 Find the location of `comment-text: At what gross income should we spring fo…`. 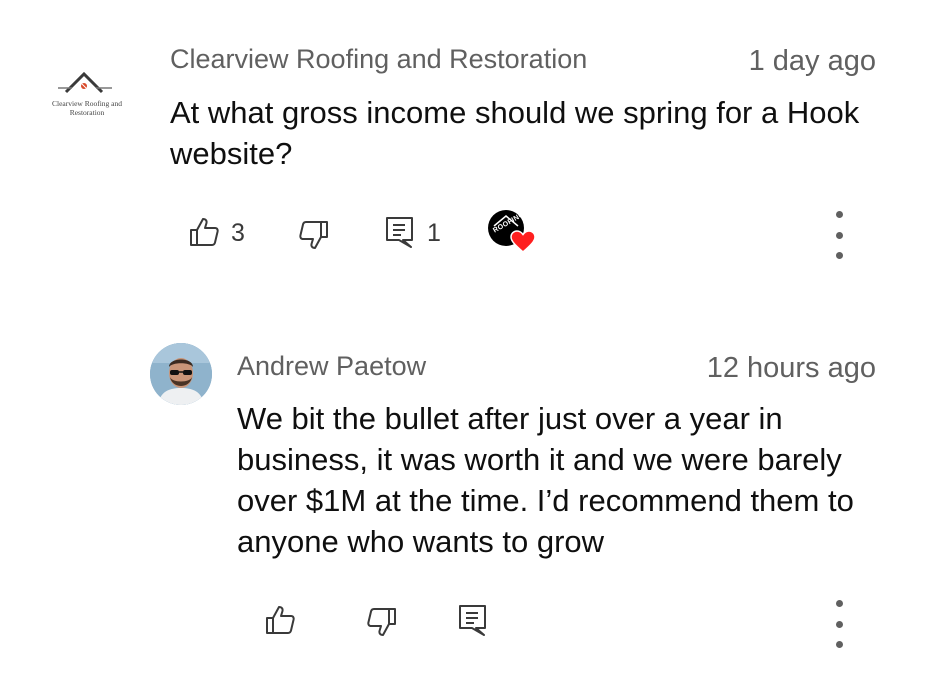

comment-text: At what gross income should we spring fo… is located at coordinates (515, 133).